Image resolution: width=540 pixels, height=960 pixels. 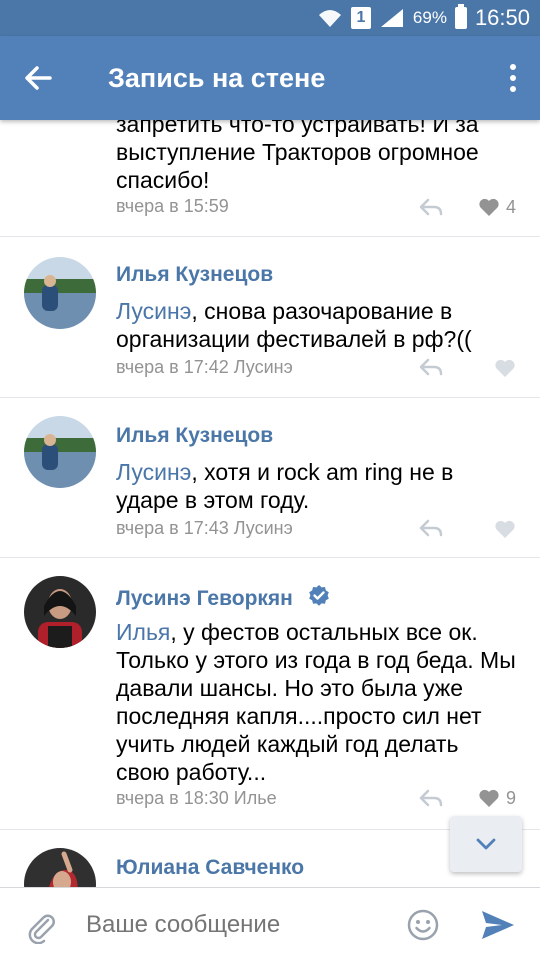 I want to click on comment-text-line: запретить что-то устраивать! И за, so click(x=297, y=128).